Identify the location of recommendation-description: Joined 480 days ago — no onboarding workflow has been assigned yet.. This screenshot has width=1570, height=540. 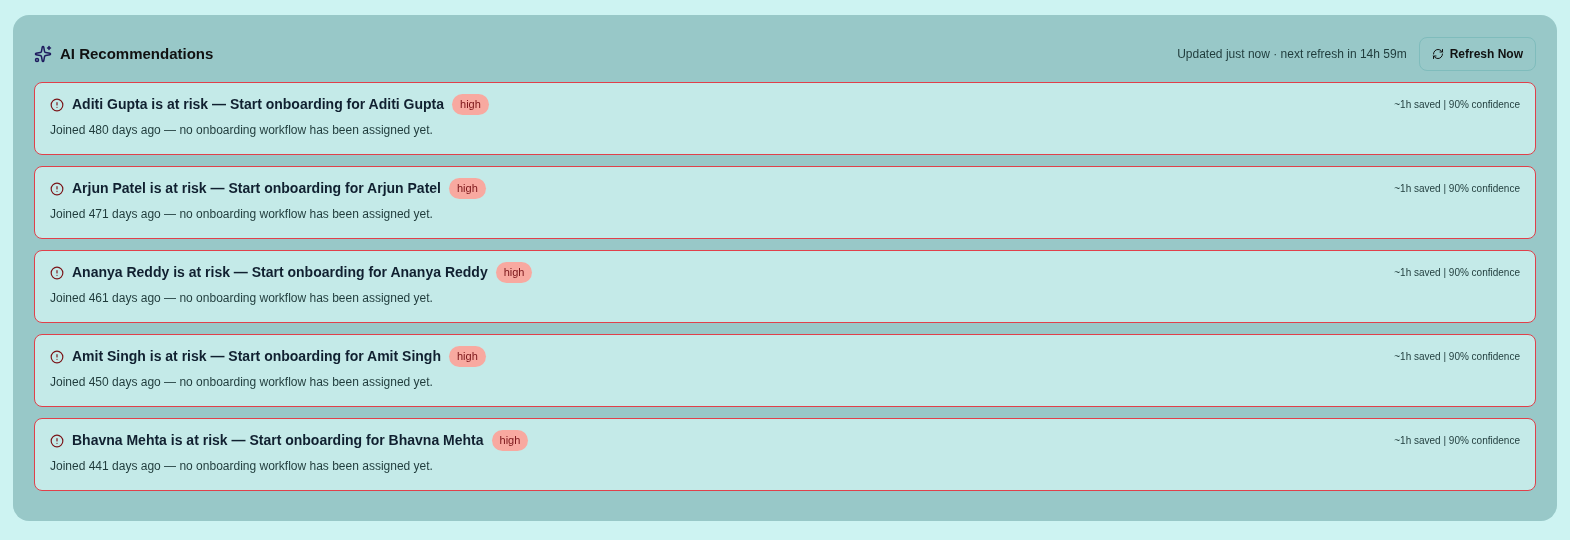
(242, 130).